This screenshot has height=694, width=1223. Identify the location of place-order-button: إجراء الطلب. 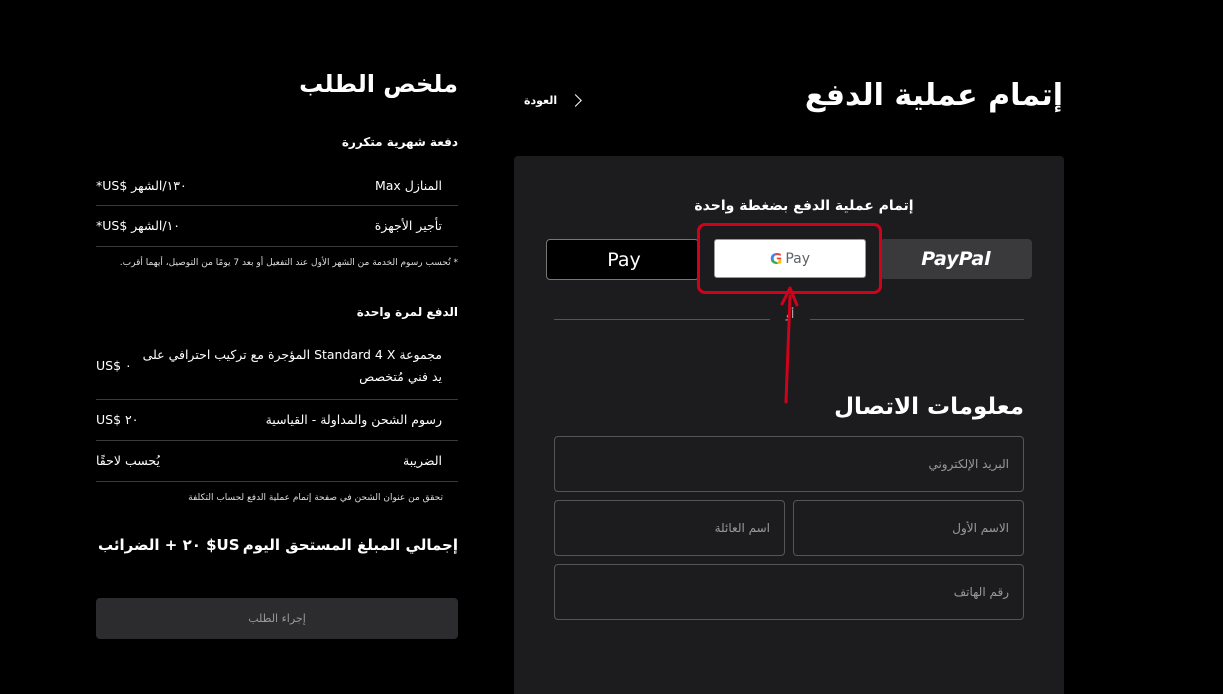
(277, 618).